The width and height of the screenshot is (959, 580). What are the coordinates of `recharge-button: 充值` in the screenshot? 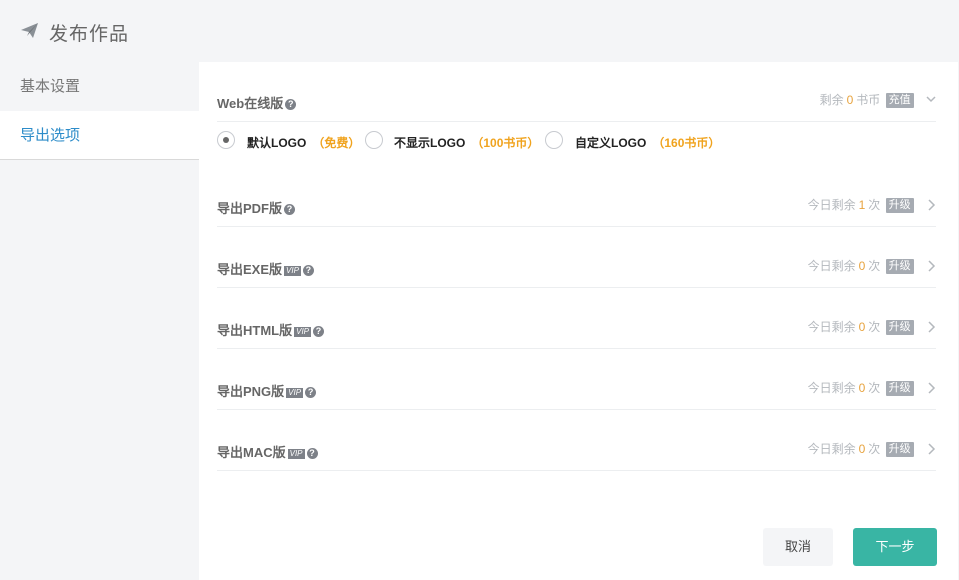 It's located at (899, 100).